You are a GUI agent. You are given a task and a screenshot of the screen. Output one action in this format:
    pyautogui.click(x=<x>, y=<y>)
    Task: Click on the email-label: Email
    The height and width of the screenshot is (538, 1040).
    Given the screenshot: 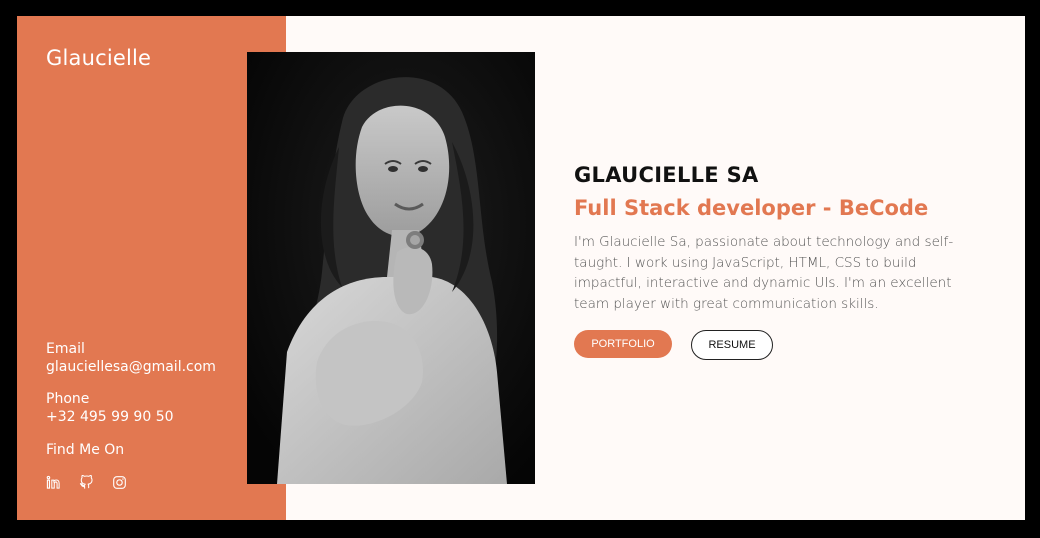 What is the action you would take?
    pyautogui.click(x=65, y=349)
    